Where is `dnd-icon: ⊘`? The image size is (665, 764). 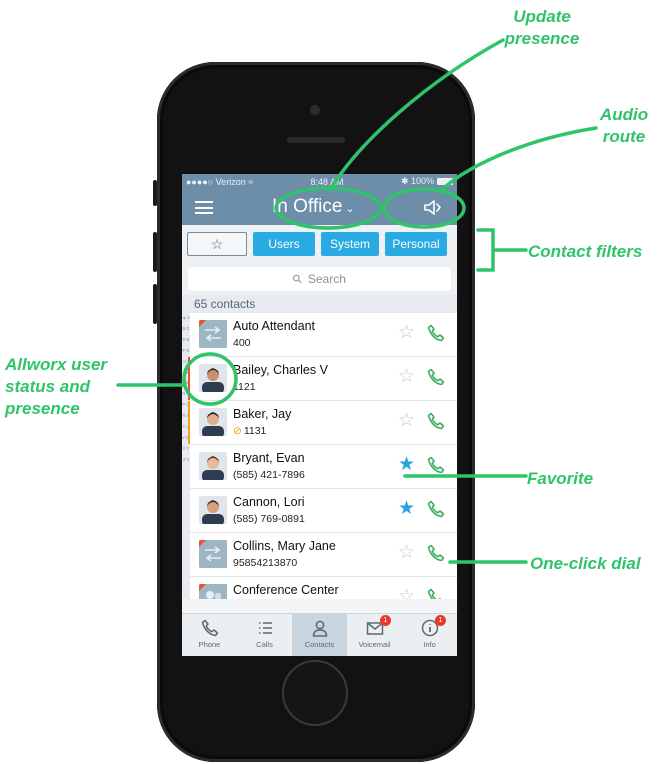
dnd-icon: ⊘ is located at coordinates (237, 431).